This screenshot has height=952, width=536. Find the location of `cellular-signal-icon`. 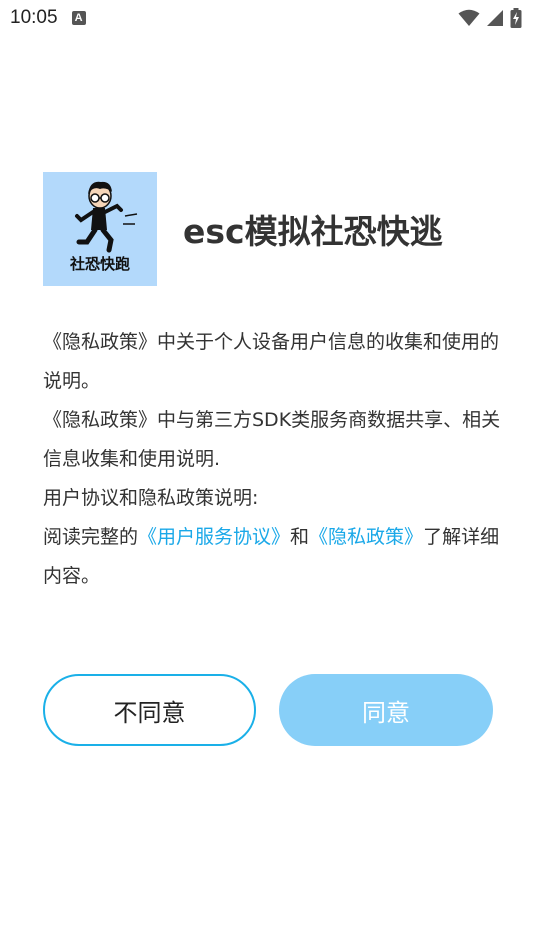

cellular-signal-icon is located at coordinates (495, 18).